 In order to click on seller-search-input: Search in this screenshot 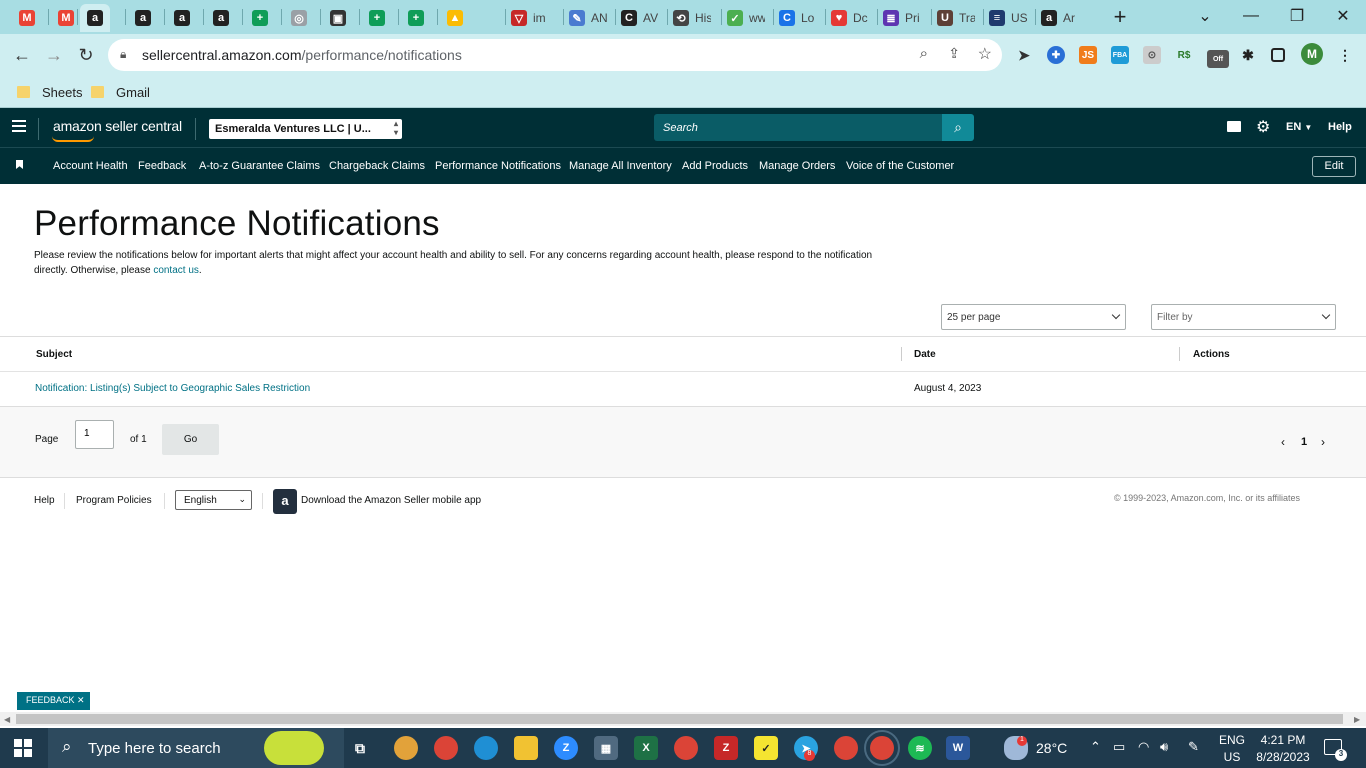, I will do `click(798, 127)`.